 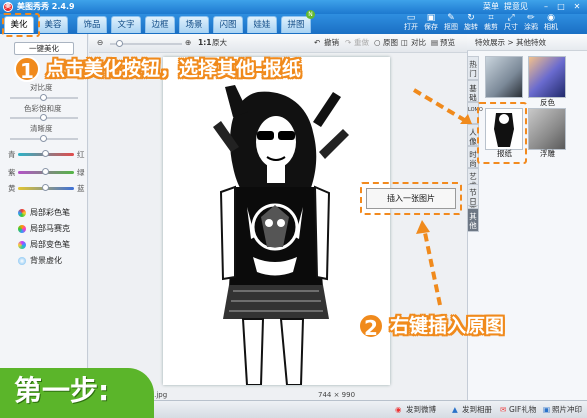 I want to click on step-title: 第一步:, so click(x=62, y=390).